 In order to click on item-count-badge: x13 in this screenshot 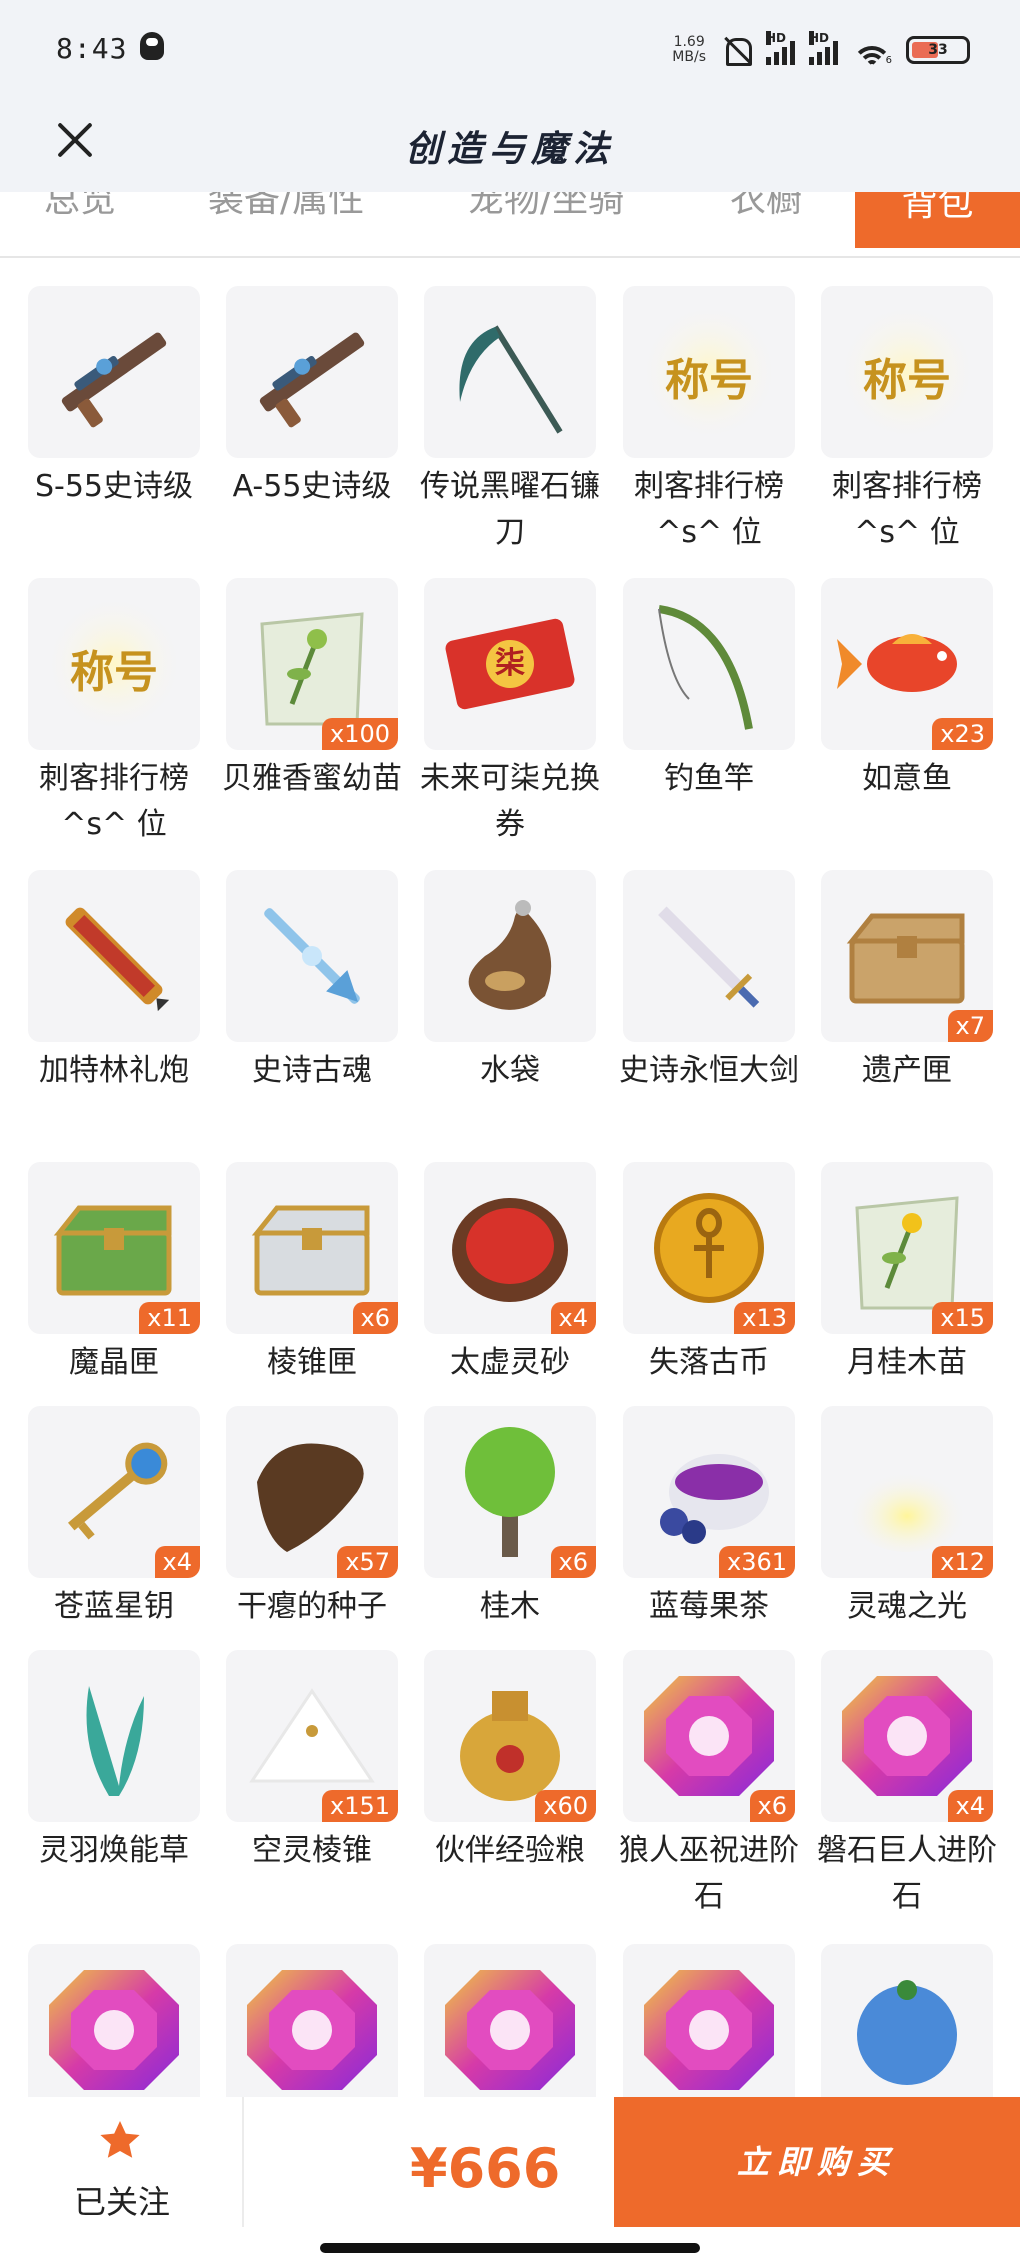, I will do `click(764, 1318)`.